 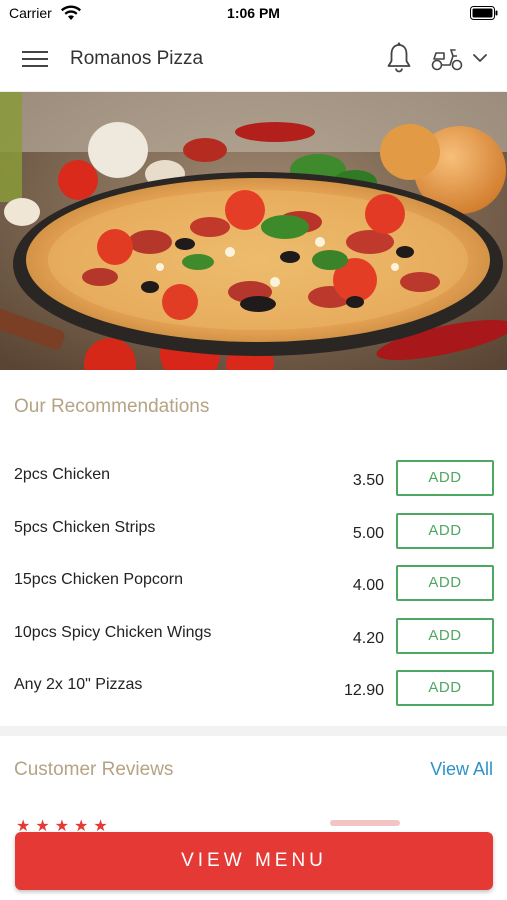 What do you see at coordinates (94, 769) in the screenshot?
I see `reviews-title: Customer Reviews` at bounding box center [94, 769].